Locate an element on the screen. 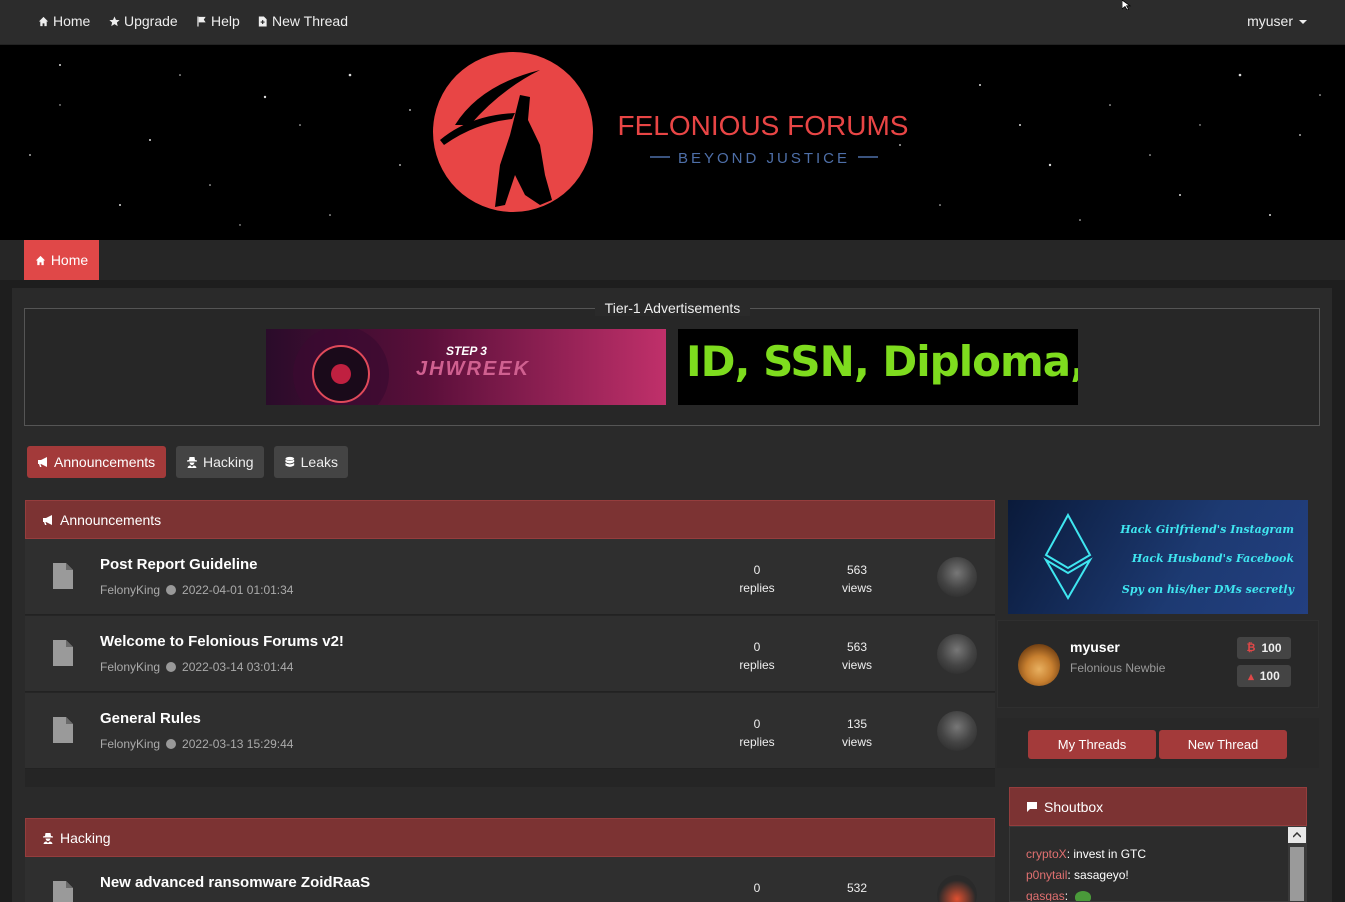  profile-username: myuser is located at coordinates (1095, 647).